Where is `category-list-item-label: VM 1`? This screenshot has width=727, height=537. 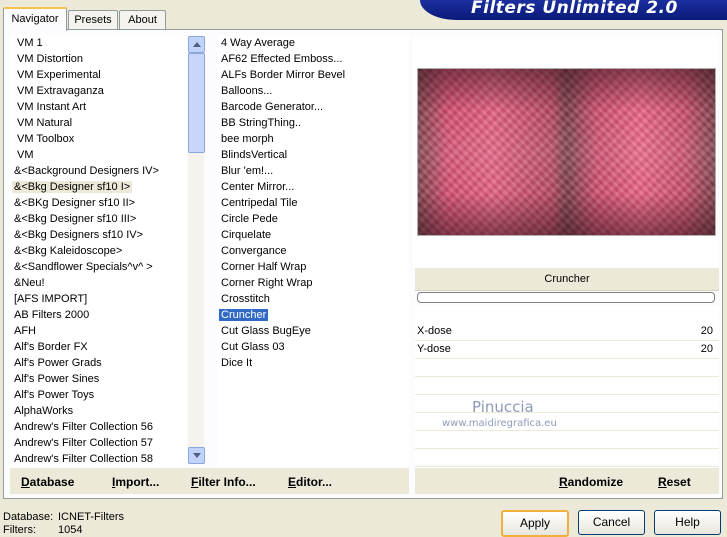 category-list-item-label: VM 1 is located at coordinates (30, 43).